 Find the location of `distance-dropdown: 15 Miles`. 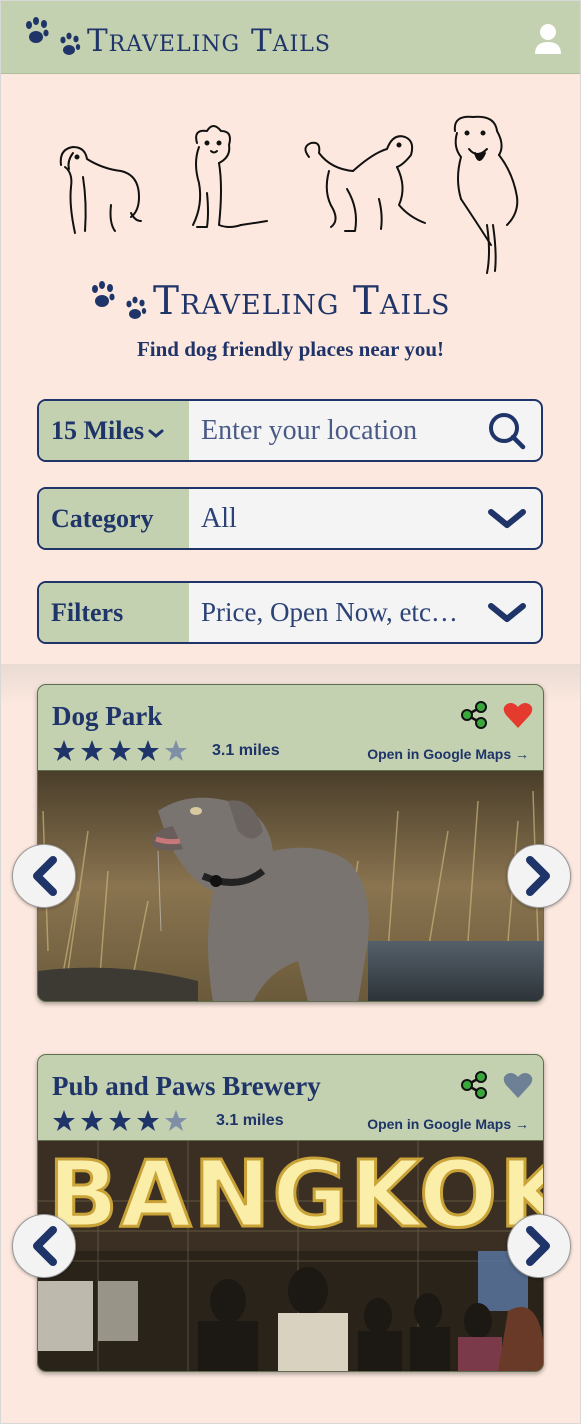

distance-dropdown: 15 Miles is located at coordinates (114, 430).